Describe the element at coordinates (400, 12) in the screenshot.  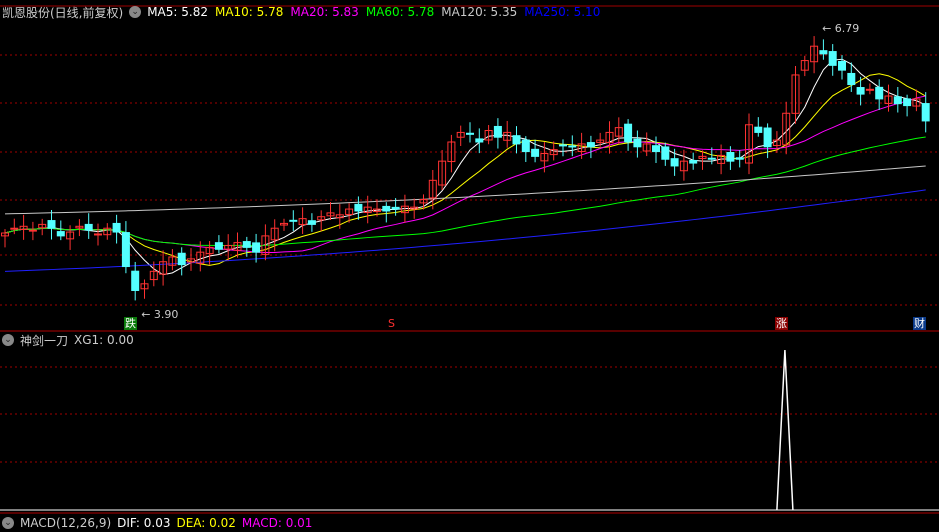
I see `ma-legend-item: MA60: 5.78` at that location.